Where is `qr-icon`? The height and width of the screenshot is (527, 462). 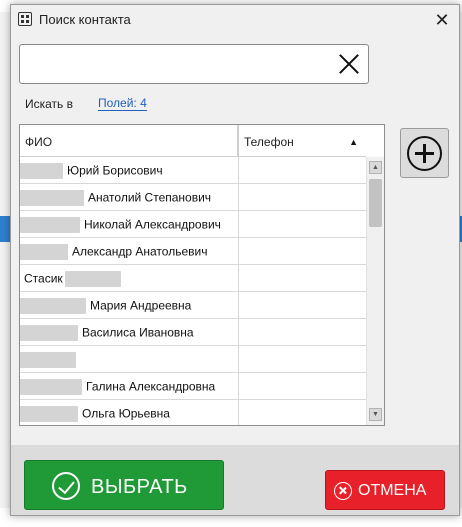 qr-icon is located at coordinates (25, 19).